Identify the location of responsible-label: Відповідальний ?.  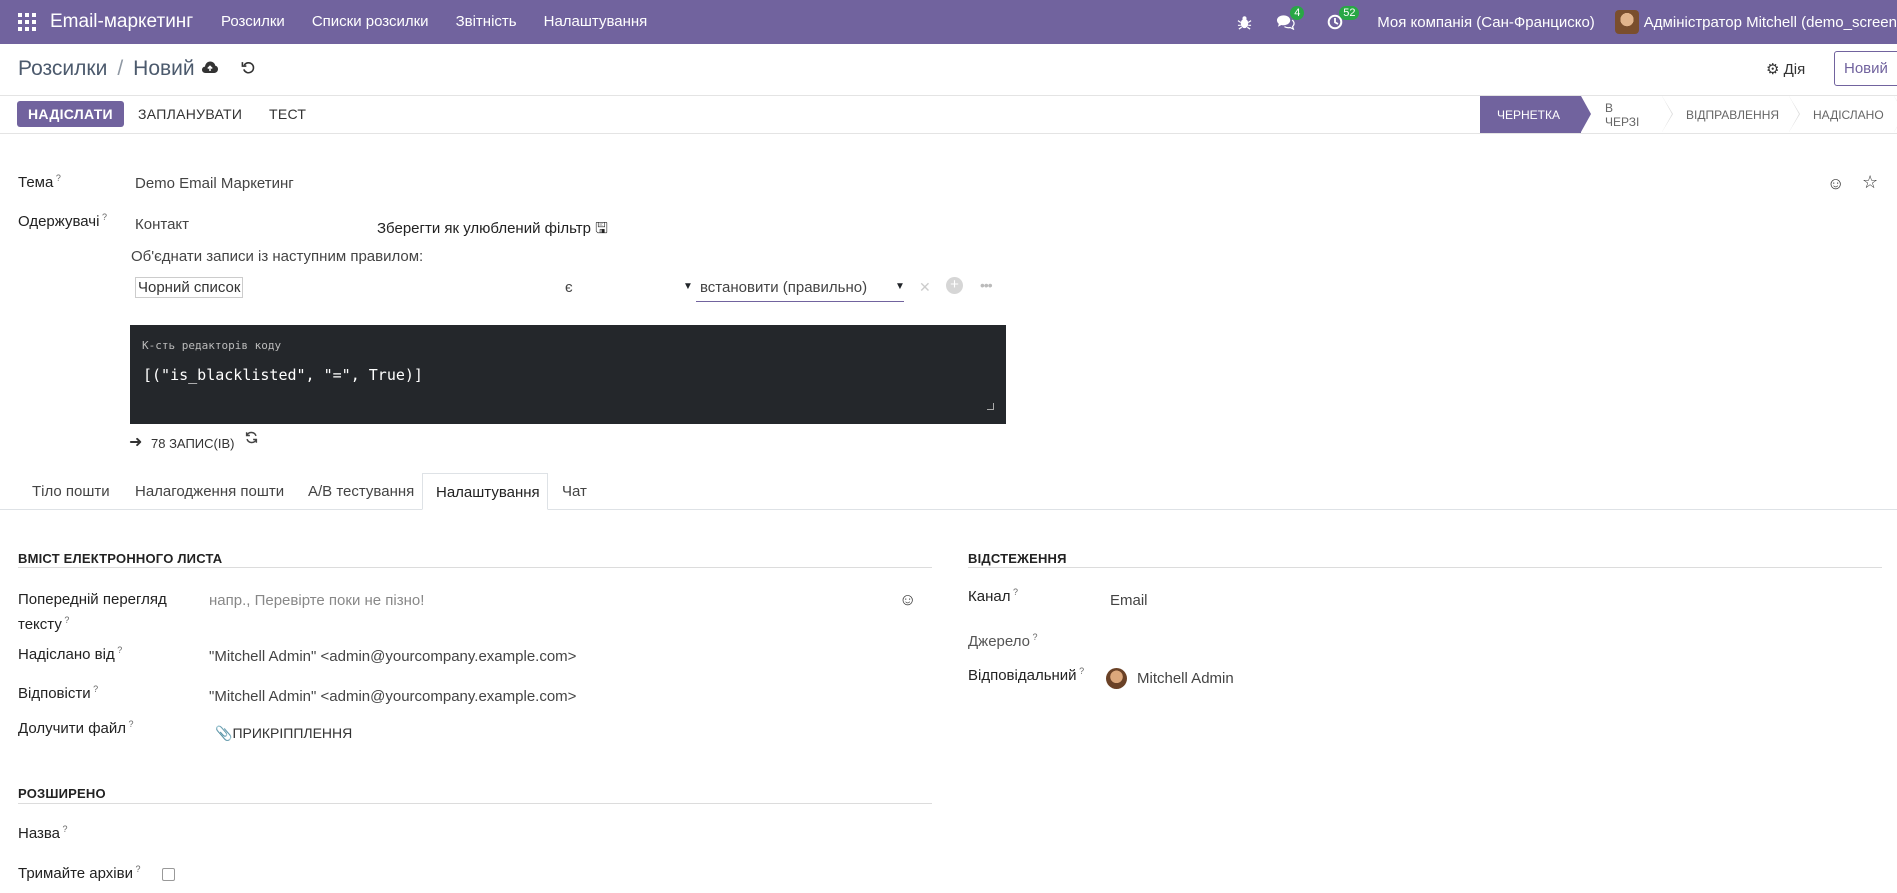
(1026, 675).